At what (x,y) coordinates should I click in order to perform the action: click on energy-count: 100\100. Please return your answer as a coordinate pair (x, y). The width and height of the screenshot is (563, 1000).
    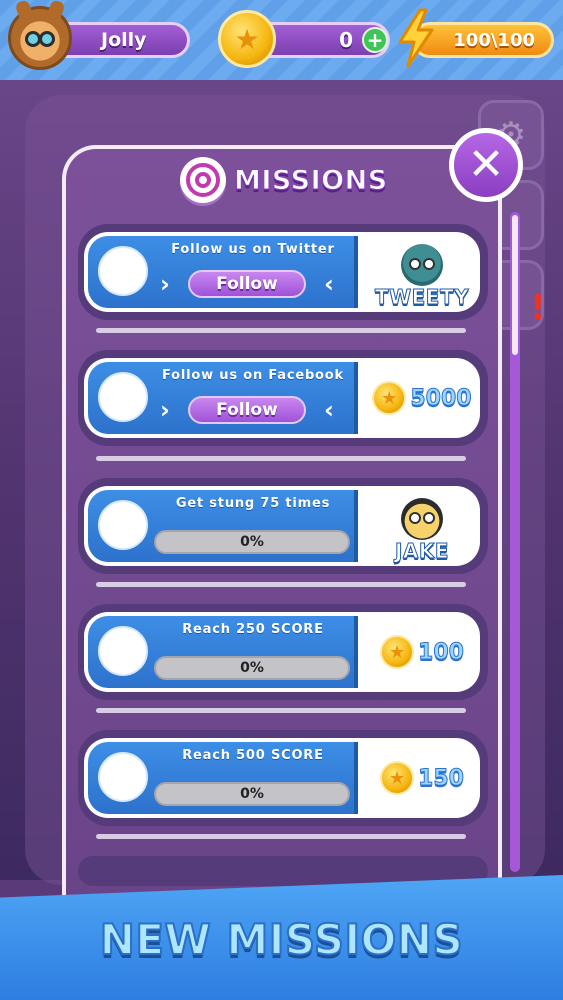
    Looking at the image, I should click on (494, 40).